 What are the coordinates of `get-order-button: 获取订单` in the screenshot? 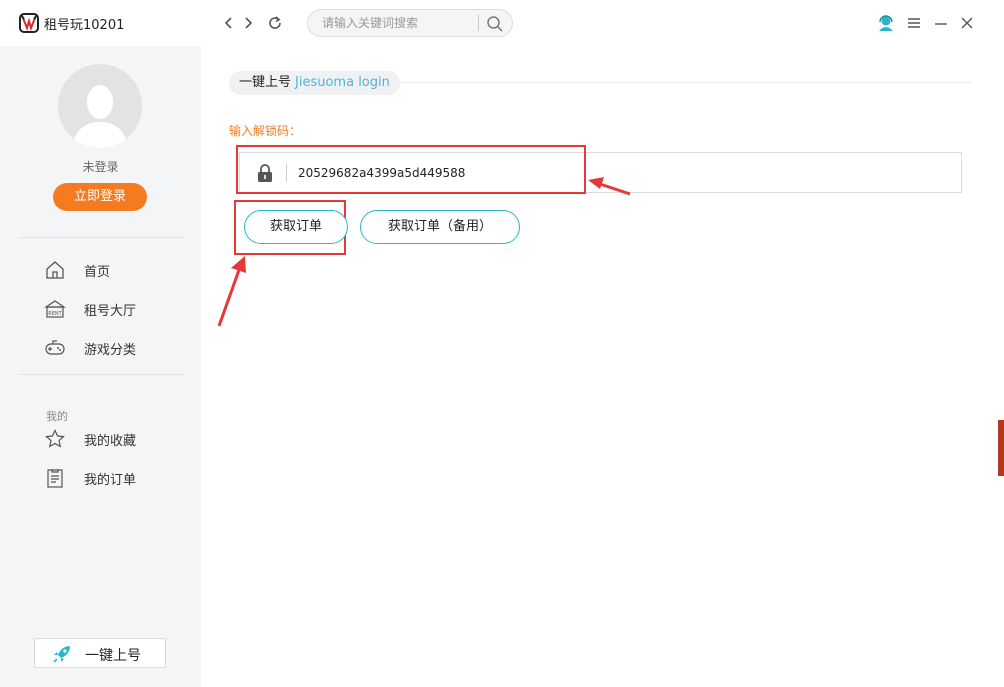 It's located at (296, 227).